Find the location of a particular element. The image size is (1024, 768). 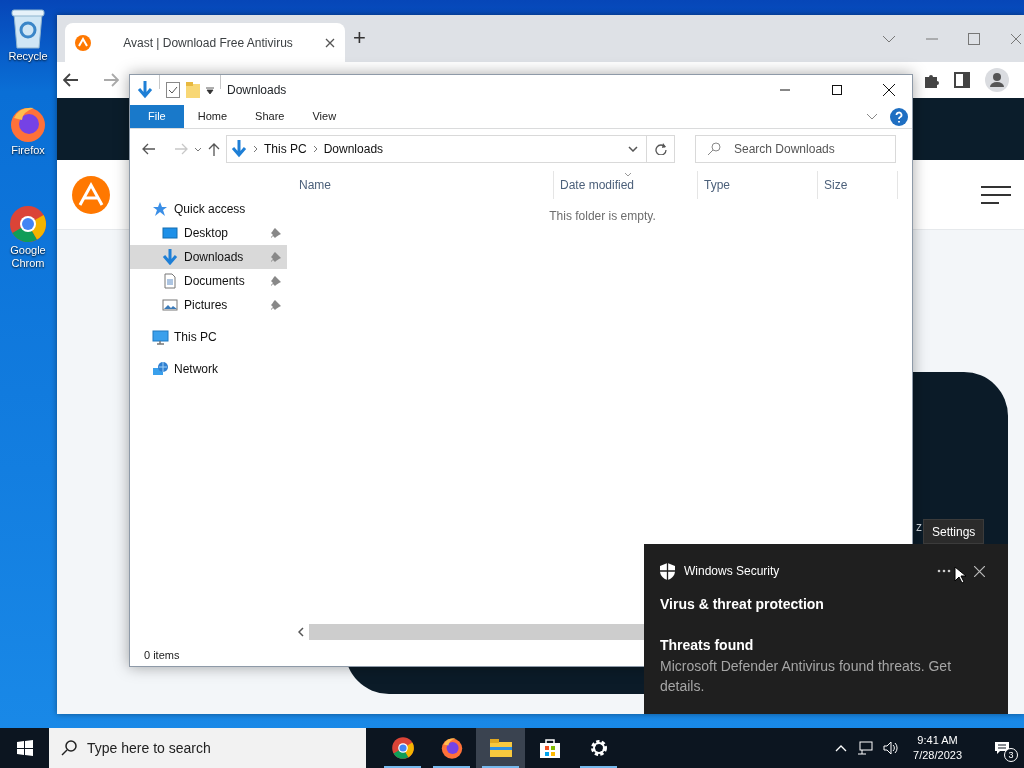

browser-tab: Avast | Download Free Antivirus is located at coordinates (205, 42).